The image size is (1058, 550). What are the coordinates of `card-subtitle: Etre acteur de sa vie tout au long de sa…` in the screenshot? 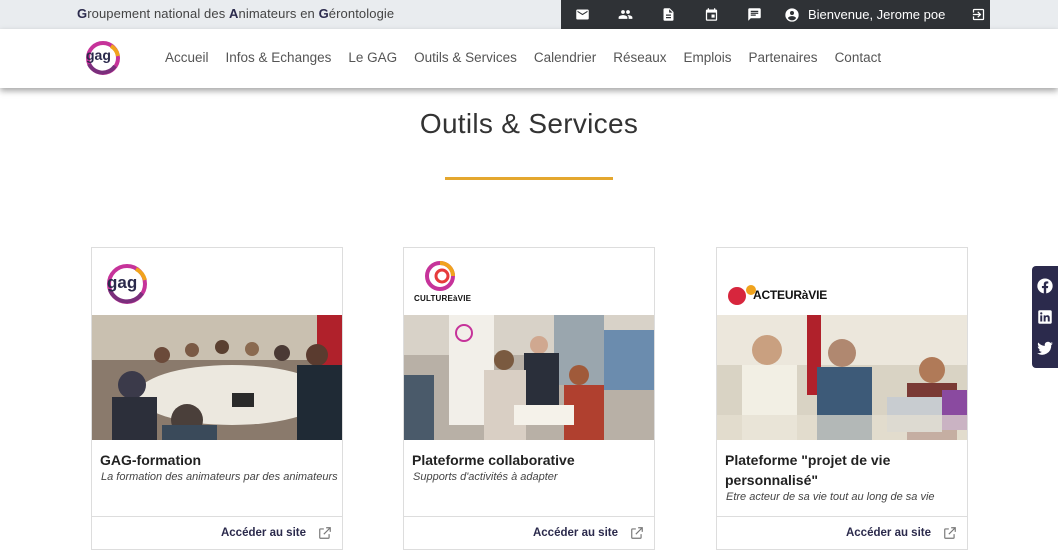 It's located at (830, 497).